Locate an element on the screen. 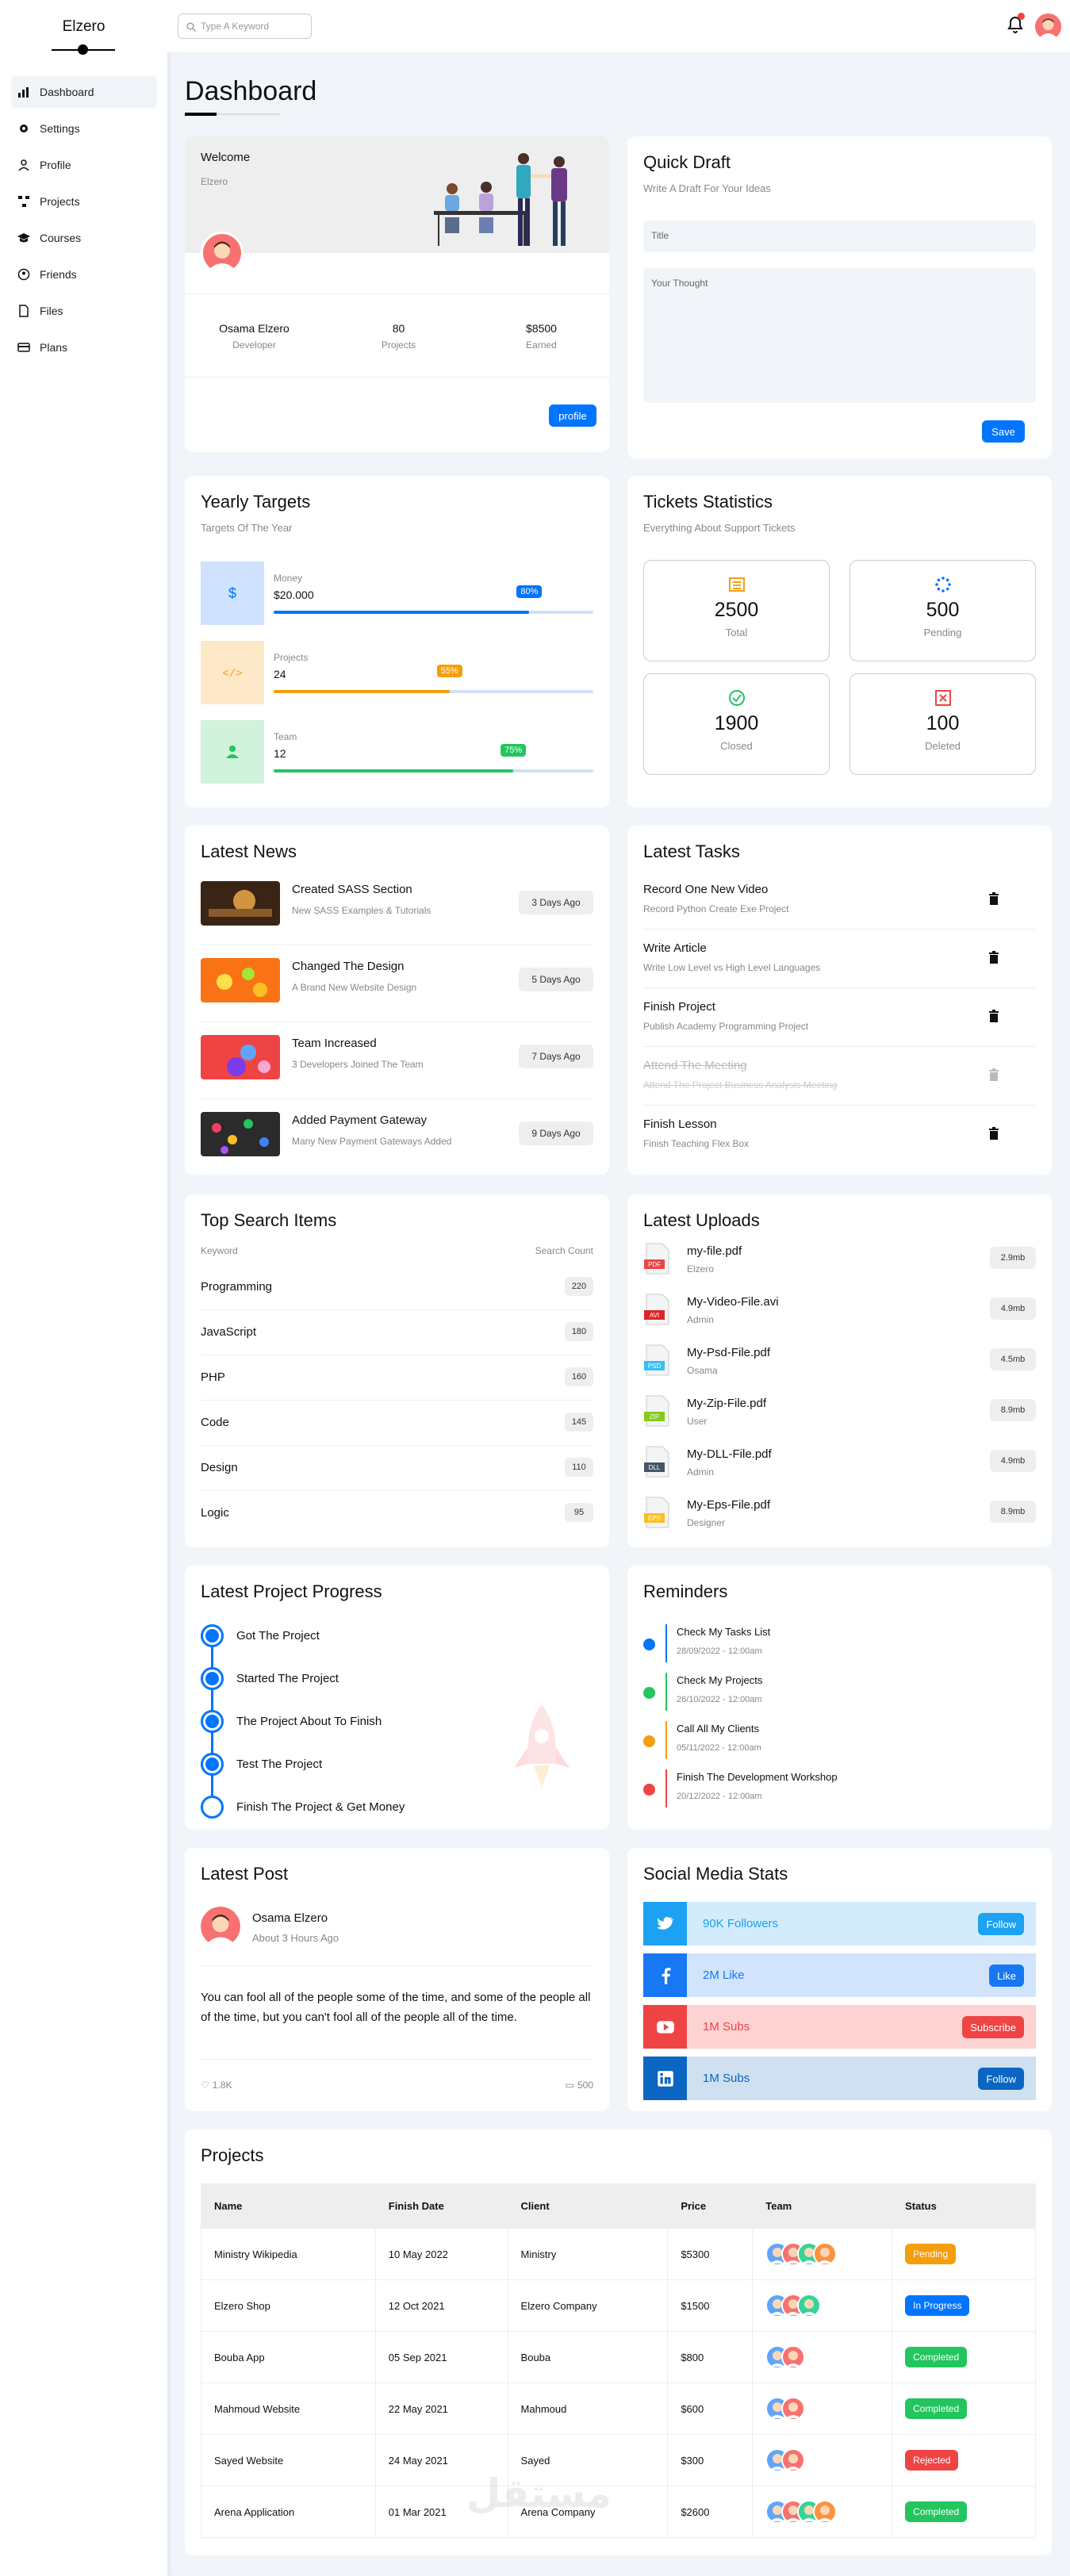 This screenshot has height=2576, width=1070. news-title: Created SASS Section is located at coordinates (352, 889).